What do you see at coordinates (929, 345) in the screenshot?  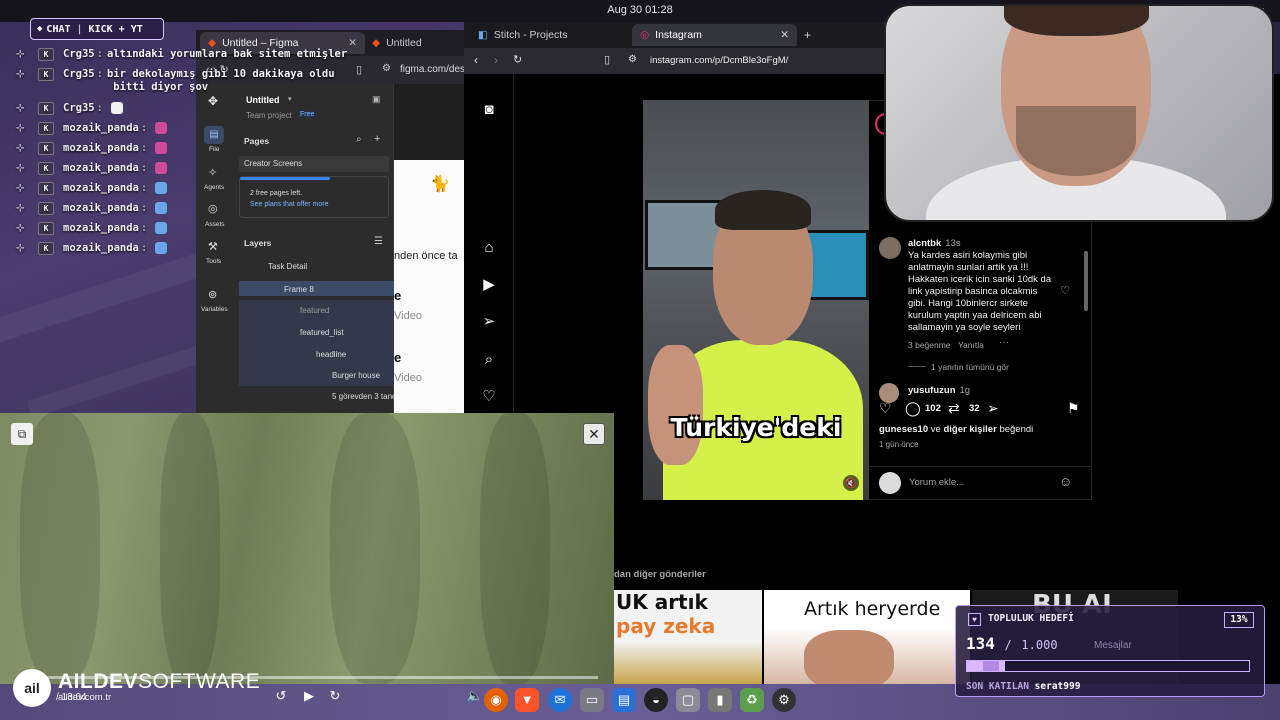 I see `comment1-likes: 3 beğenme` at bounding box center [929, 345].